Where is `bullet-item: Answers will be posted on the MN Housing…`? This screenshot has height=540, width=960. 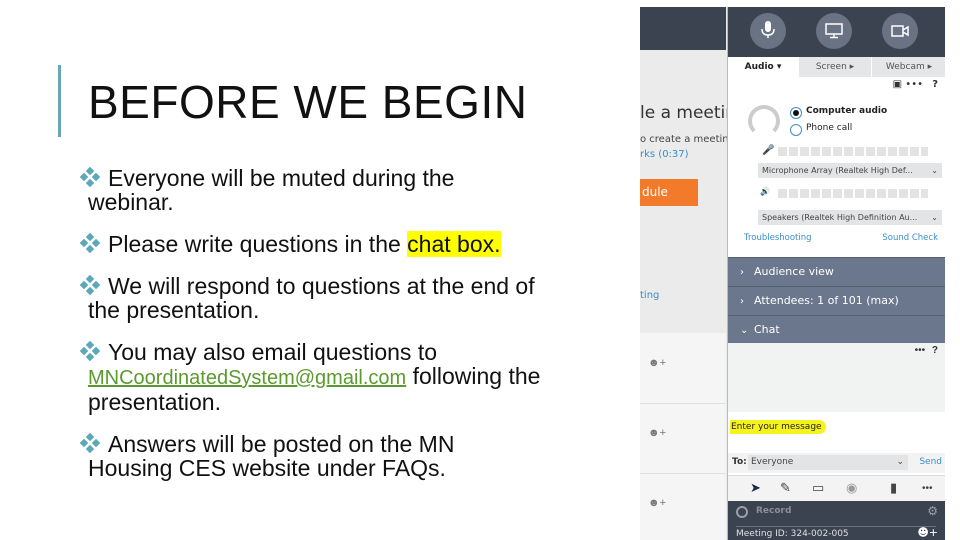 bullet-item: Answers will be posted on the MN Housing… is located at coordinates (359, 456).